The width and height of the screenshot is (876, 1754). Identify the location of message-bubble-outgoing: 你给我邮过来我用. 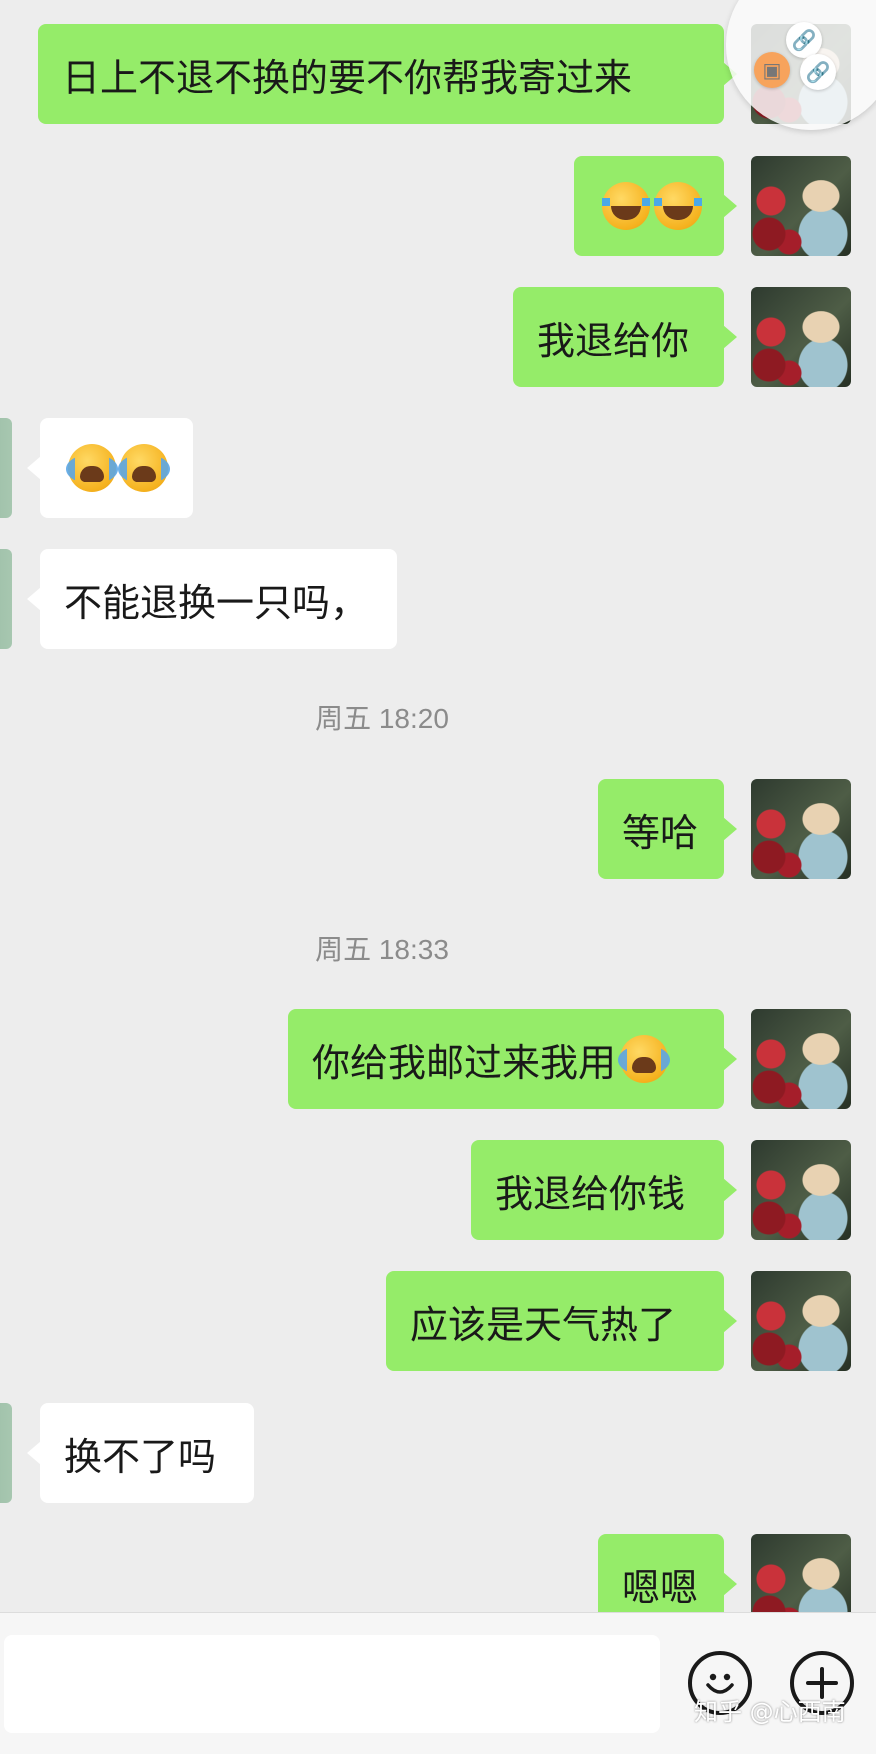
(512, 1059).